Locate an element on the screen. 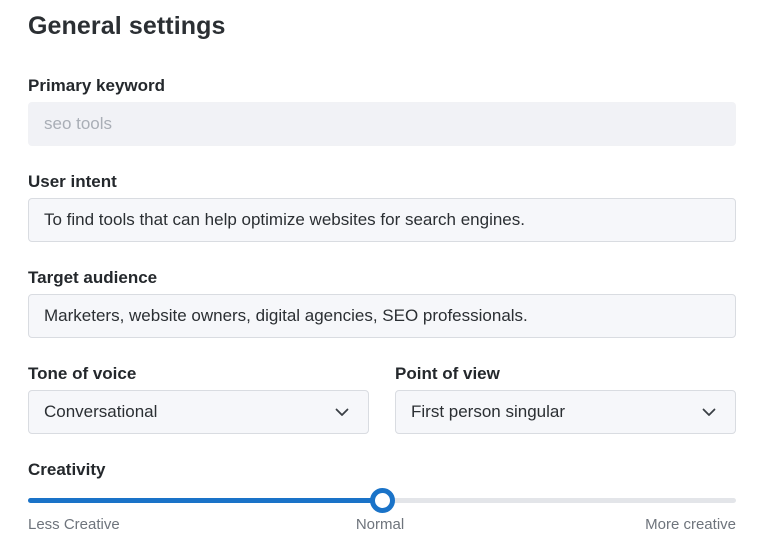  target-audience-label: Target audience is located at coordinates (93, 277).